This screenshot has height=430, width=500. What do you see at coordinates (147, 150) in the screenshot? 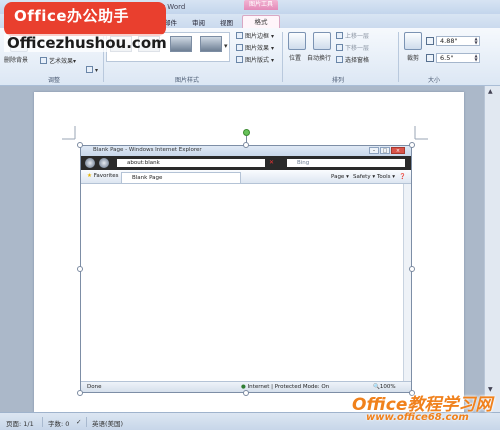
I see `ie-window-title: Blank Page - Windows Internet Explorer` at bounding box center [147, 150].